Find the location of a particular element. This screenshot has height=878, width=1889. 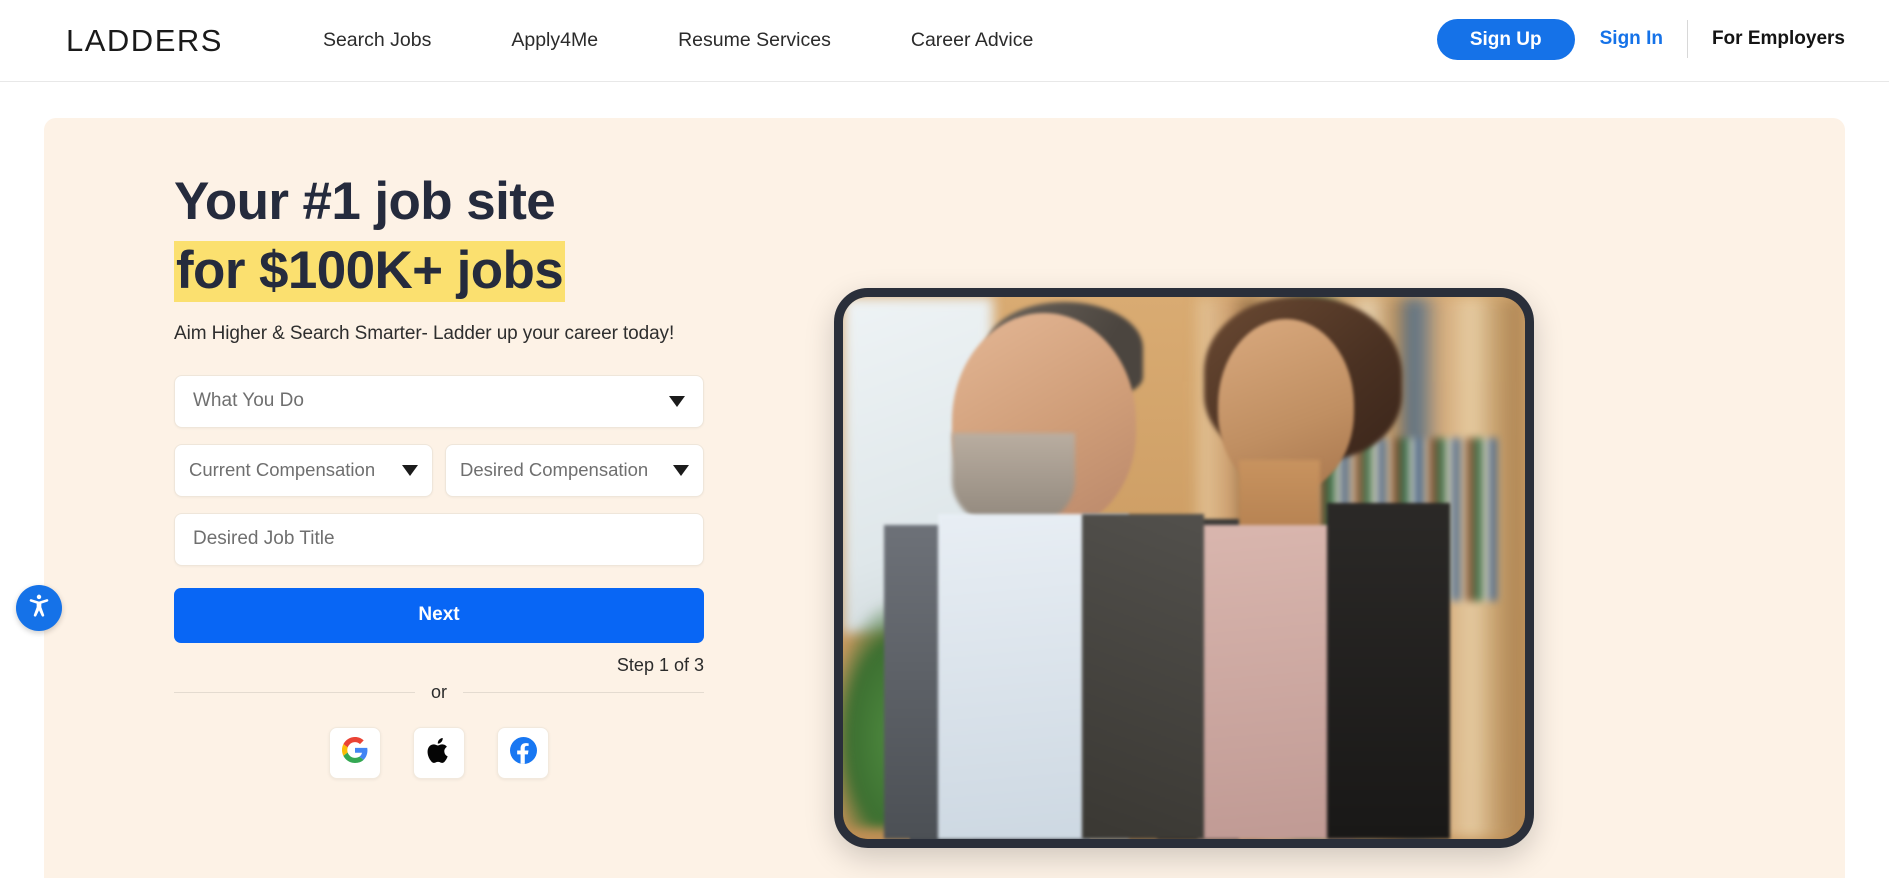

facebook-signin-button is located at coordinates (523, 752).